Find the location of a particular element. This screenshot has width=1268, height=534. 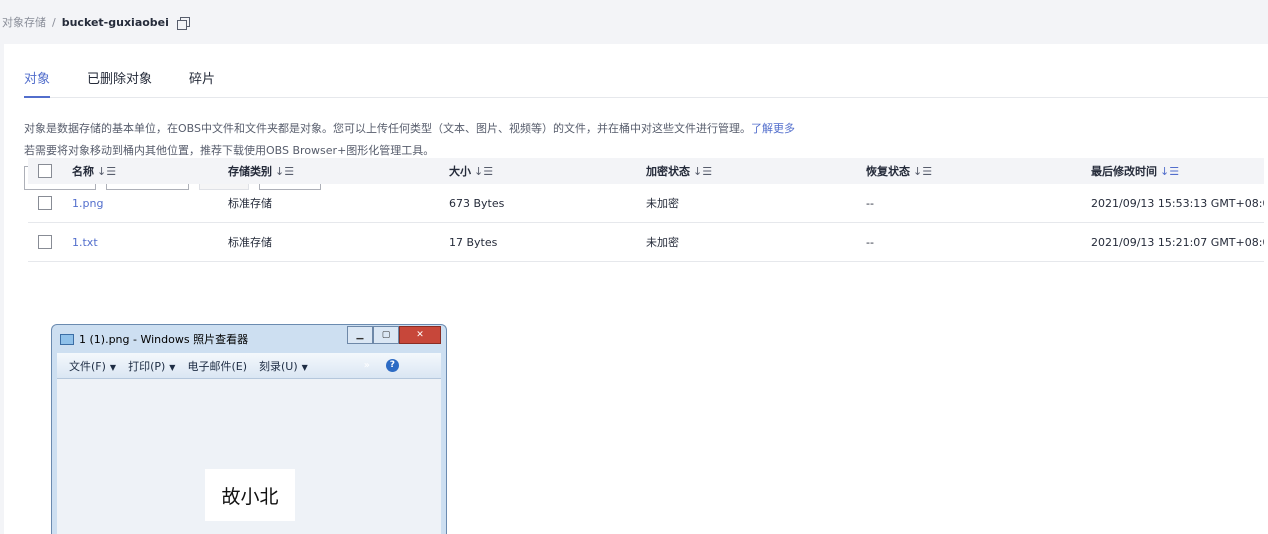

tab-bar: 对象 已删除对象 碎片 is located at coordinates (646, 84).